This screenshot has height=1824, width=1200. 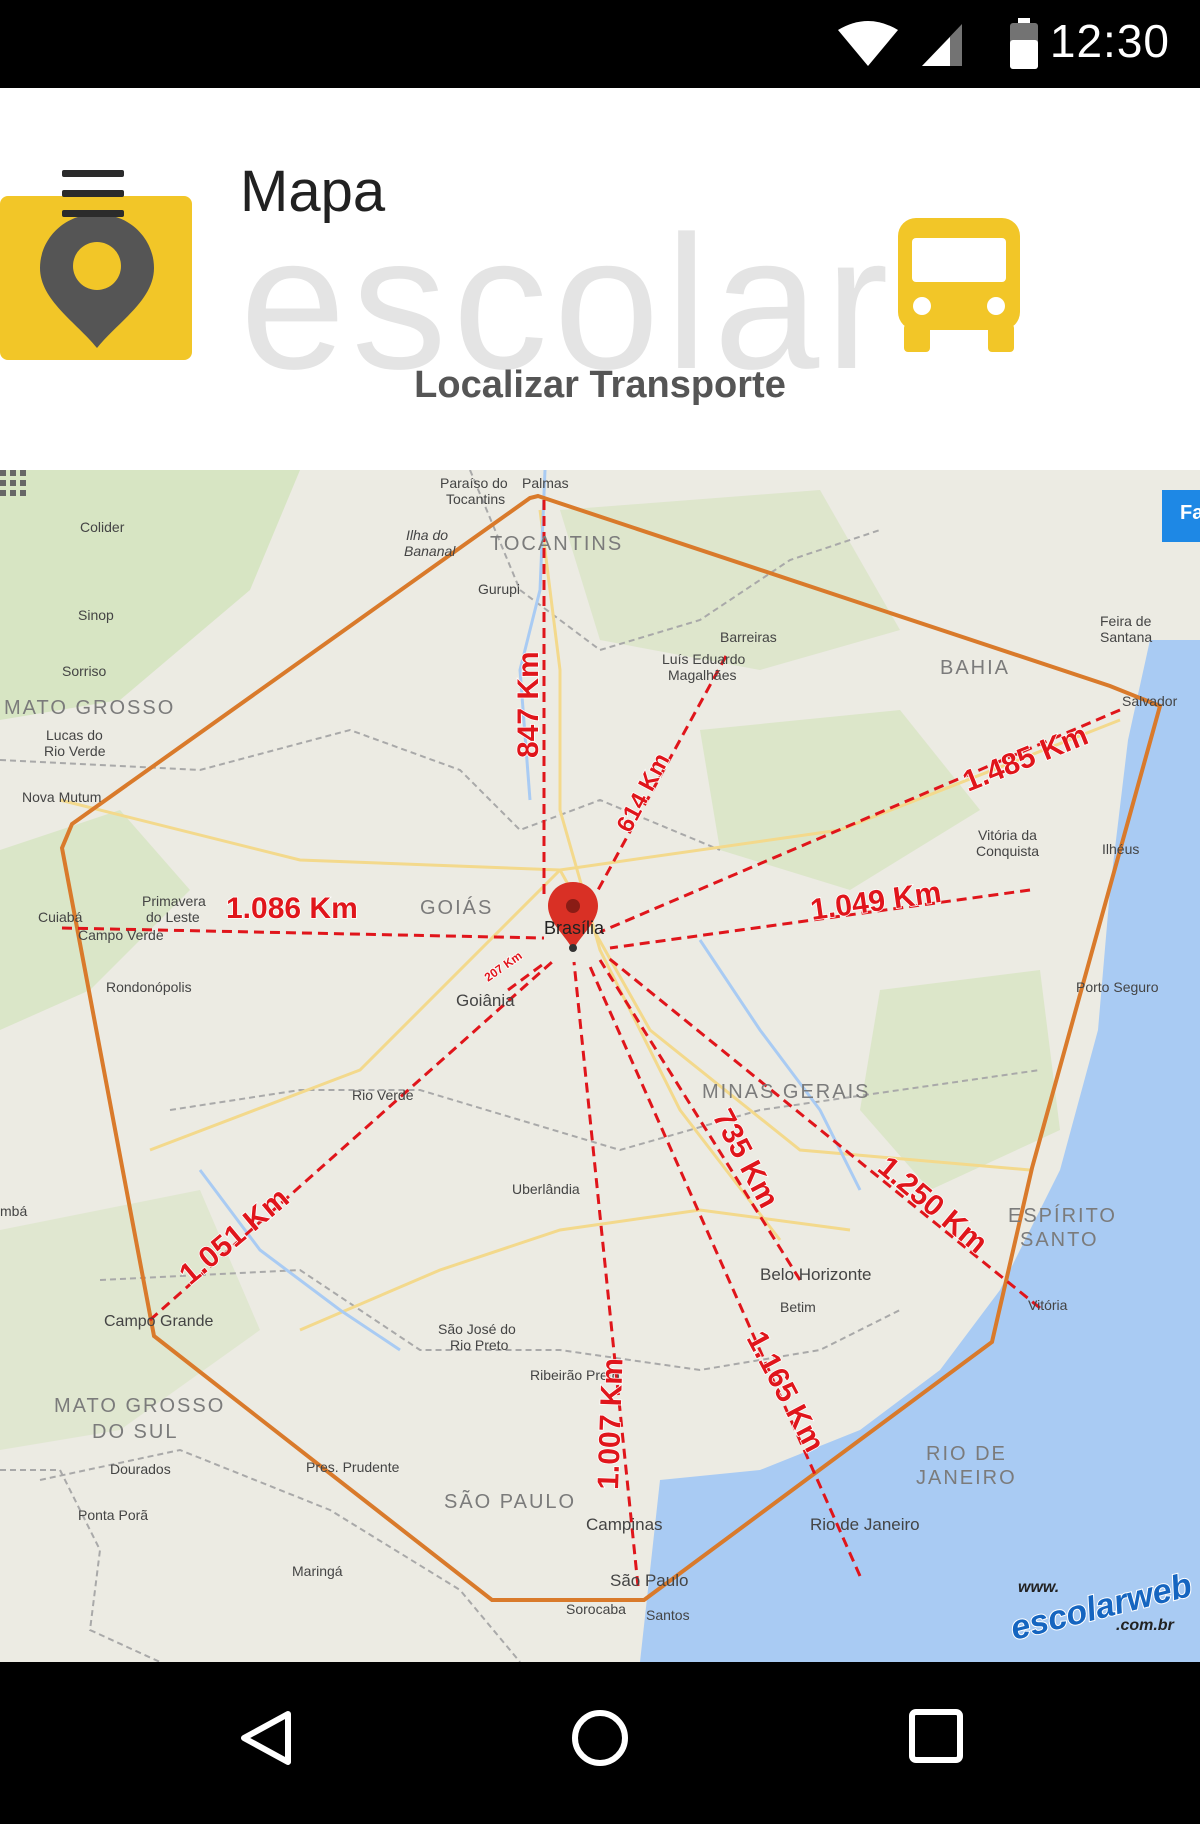 What do you see at coordinates (13, 1211) in the screenshot?
I see `city-label: mbá` at bounding box center [13, 1211].